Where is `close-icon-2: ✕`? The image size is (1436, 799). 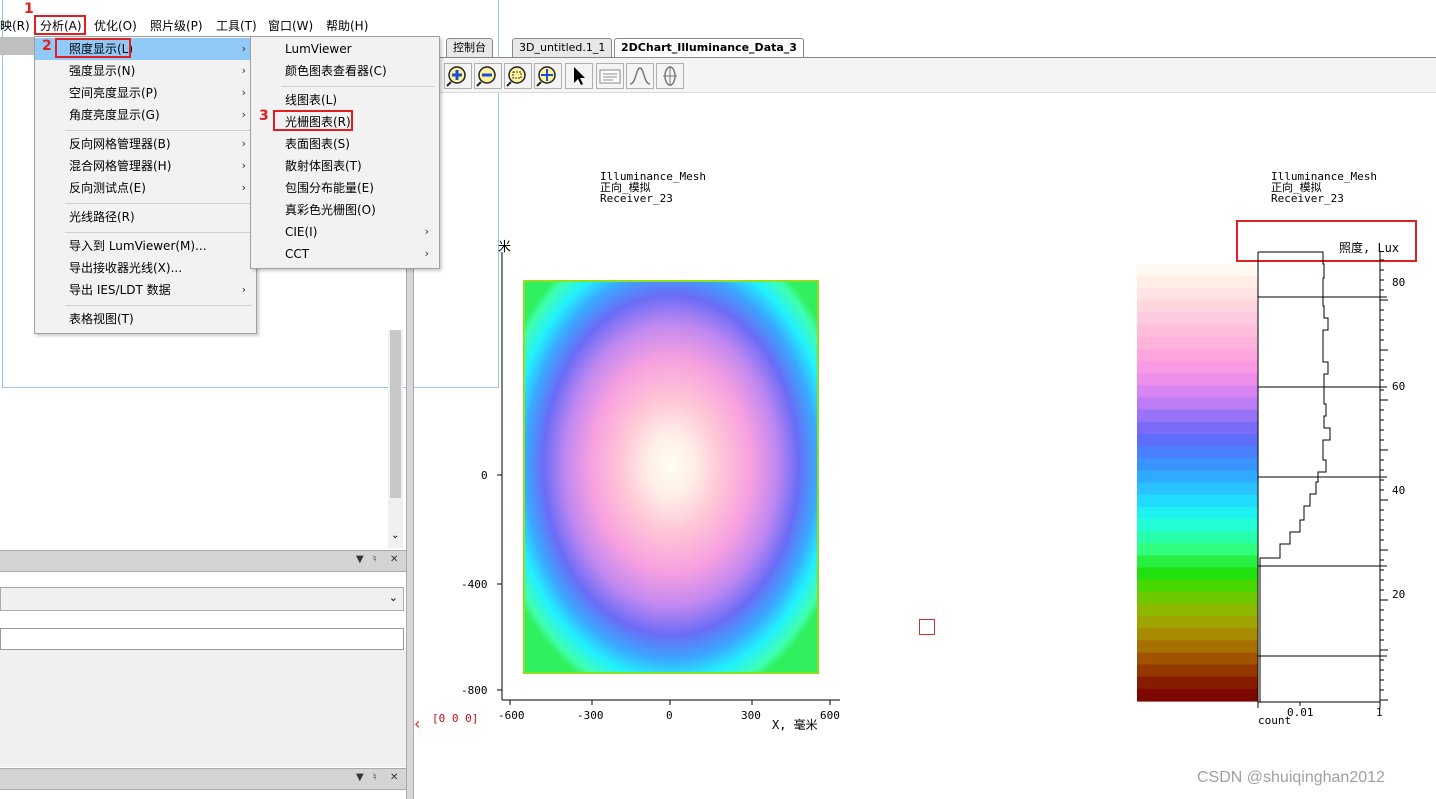 close-icon-2: ✕ is located at coordinates (394, 777).